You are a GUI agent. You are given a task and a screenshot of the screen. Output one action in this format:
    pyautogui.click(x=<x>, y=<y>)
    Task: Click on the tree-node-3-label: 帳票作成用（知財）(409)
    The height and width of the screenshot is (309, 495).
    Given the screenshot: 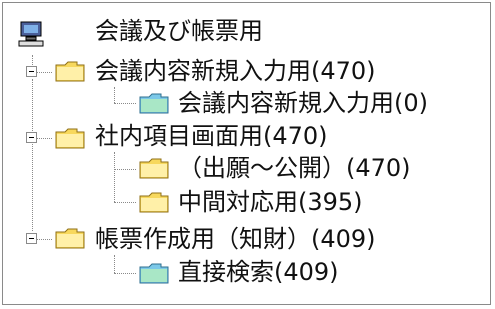 What is the action you would take?
    pyautogui.click(x=235, y=239)
    